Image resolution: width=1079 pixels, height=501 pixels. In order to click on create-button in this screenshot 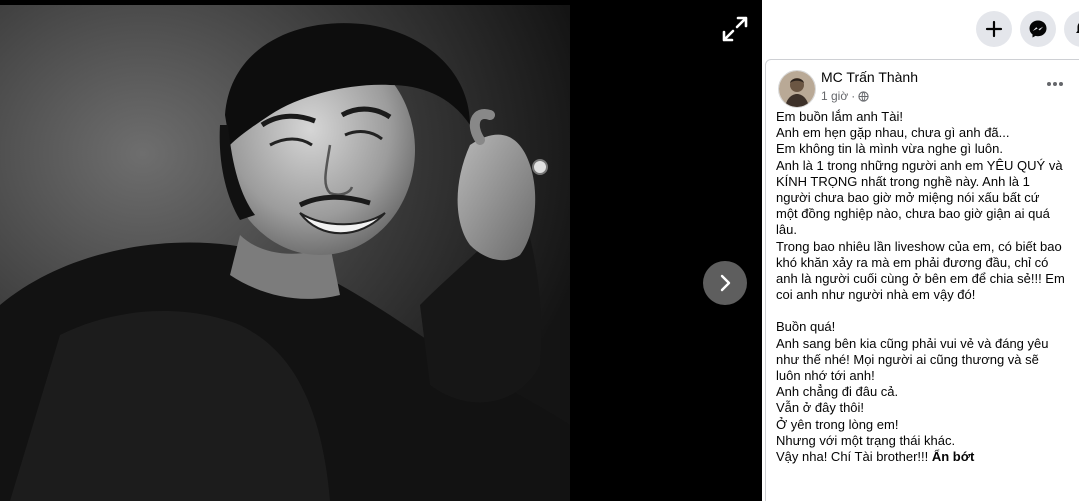, I will do `click(994, 29)`.